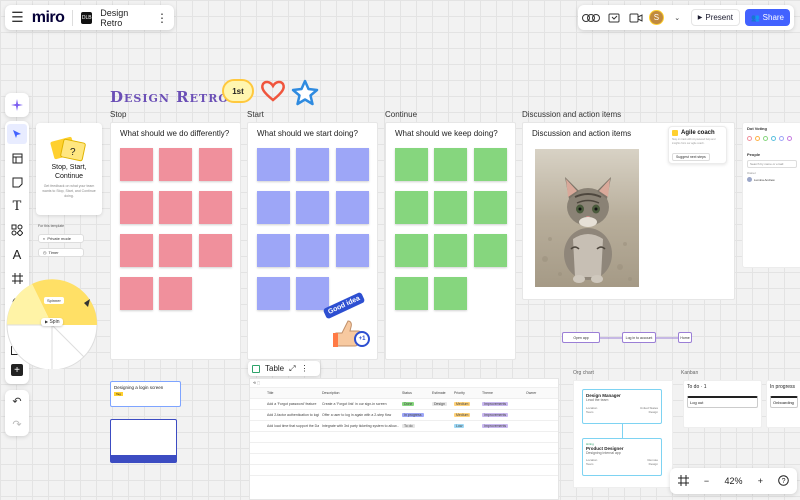 The height and width of the screenshot is (500, 800). What do you see at coordinates (52, 322) in the screenshot?
I see `spin-button: ▶ Spin` at bounding box center [52, 322].